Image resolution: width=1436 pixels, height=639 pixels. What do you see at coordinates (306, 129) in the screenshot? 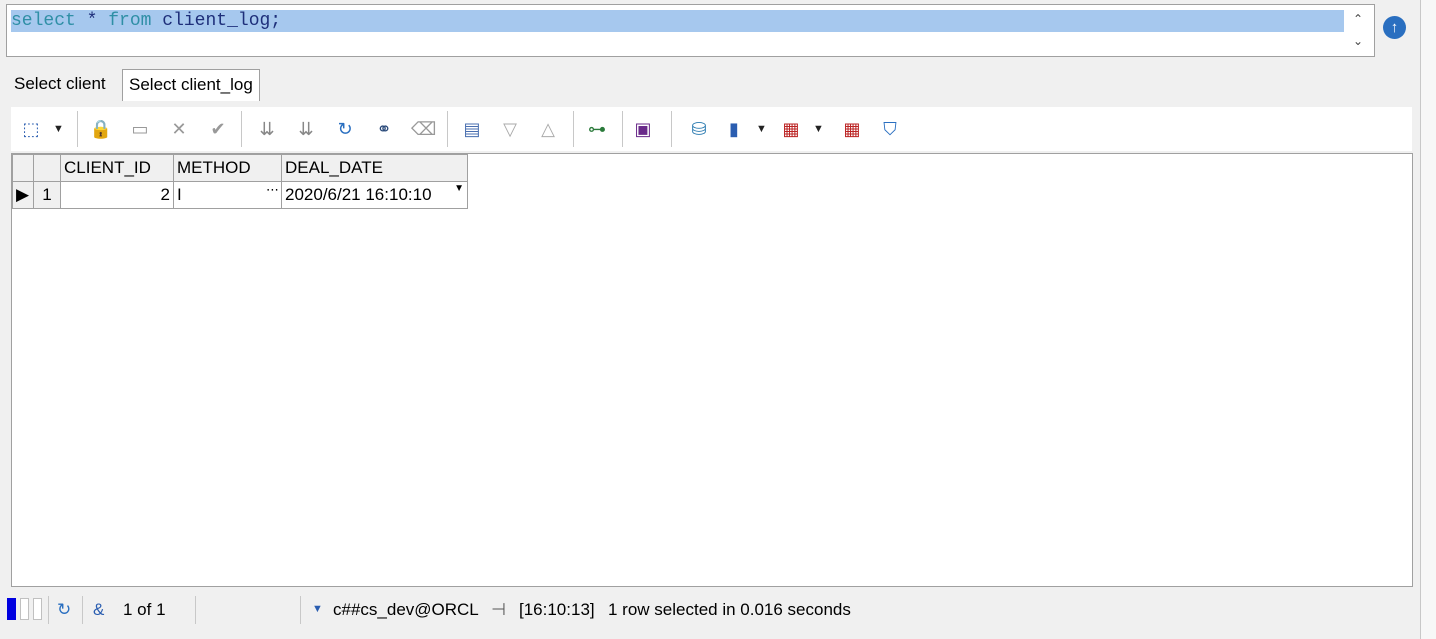
I see `last-record-icon: ⇊` at bounding box center [306, 129].